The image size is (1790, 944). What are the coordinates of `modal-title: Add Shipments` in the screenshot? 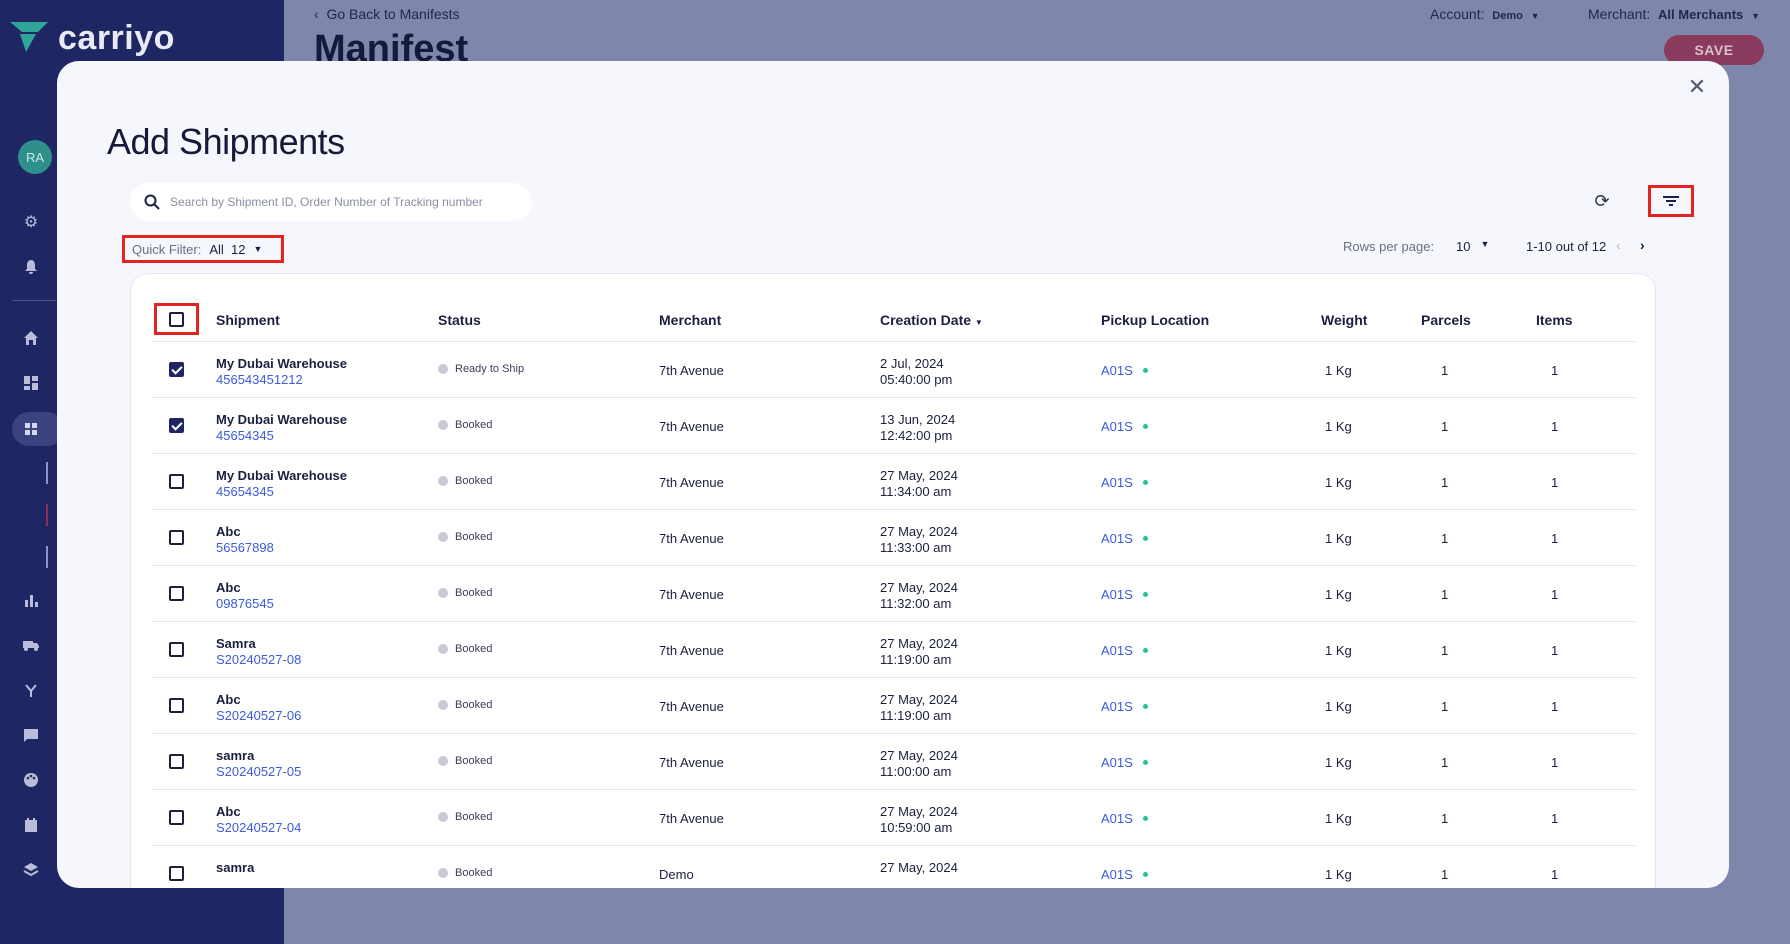 It's located at (226, 141).